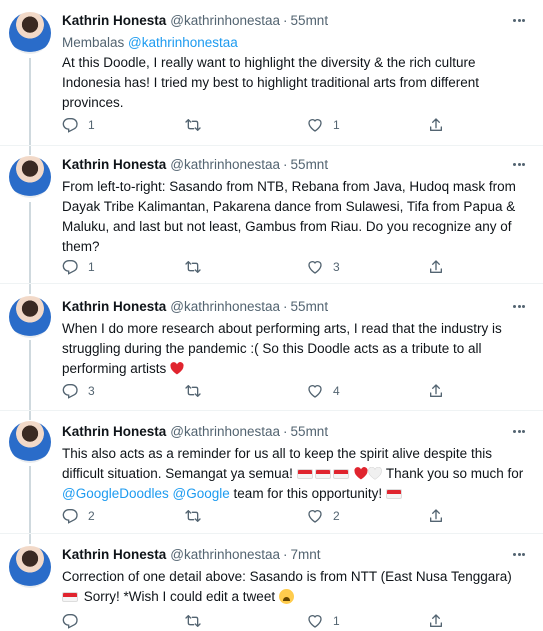  Describe the element at coordinates (323, 516) in the screenshot. I see `like-button: 2` at that location.